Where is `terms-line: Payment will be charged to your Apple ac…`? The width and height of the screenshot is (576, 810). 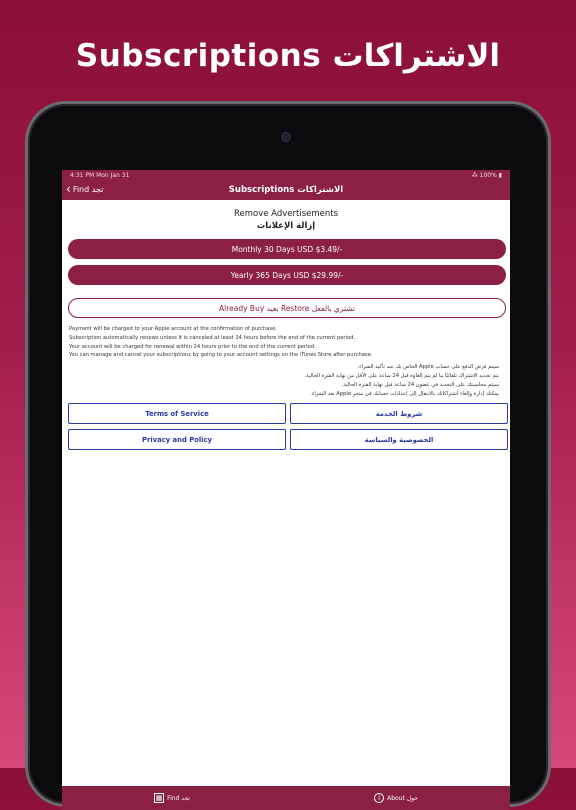 terms-line: Payment will be charged to your Apple ac… is located at coordinates (173, 329).